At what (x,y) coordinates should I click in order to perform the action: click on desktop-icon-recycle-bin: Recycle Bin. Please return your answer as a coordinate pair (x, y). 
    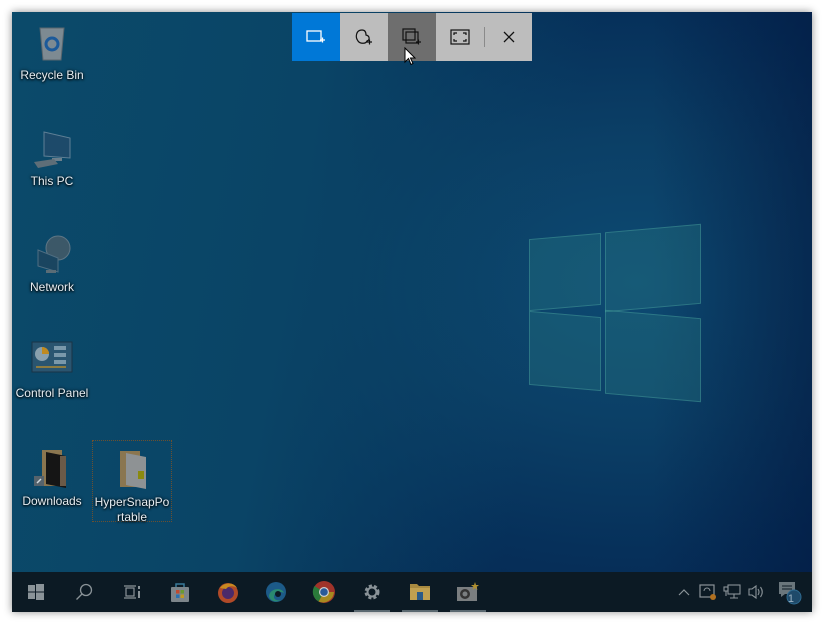
    Looking at the image, I should click on (52, 51).